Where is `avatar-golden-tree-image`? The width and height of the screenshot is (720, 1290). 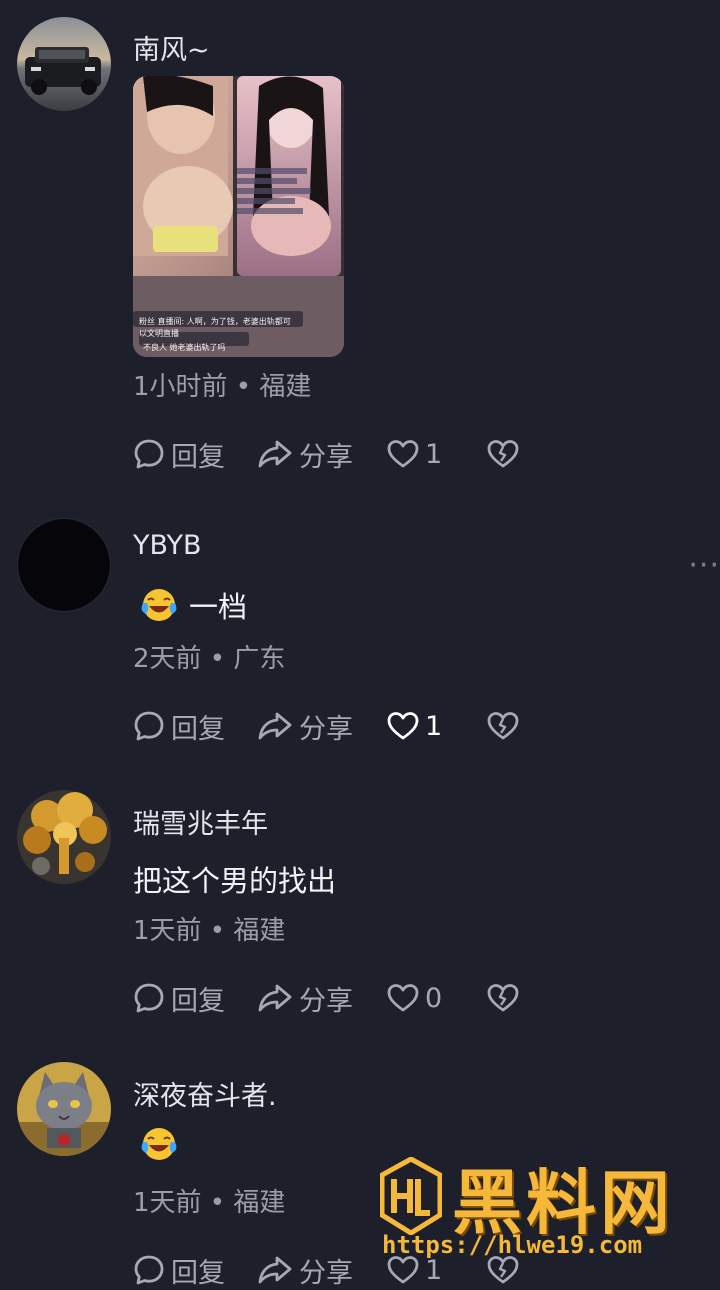 avatar-golden-tree-image is located at coordinates (64, 837).